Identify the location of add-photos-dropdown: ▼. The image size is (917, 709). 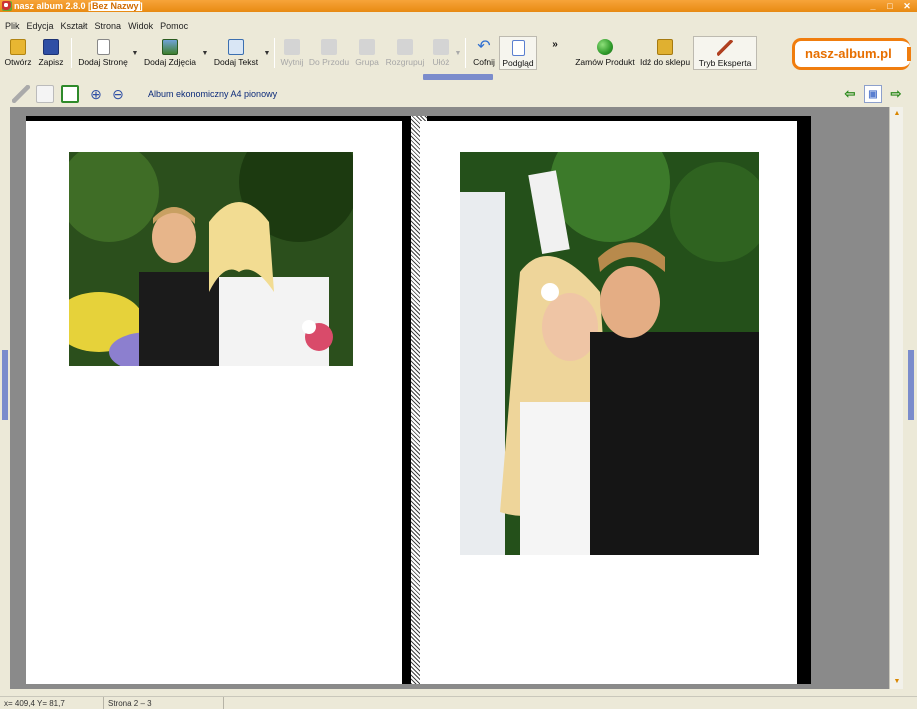
(205, 53).